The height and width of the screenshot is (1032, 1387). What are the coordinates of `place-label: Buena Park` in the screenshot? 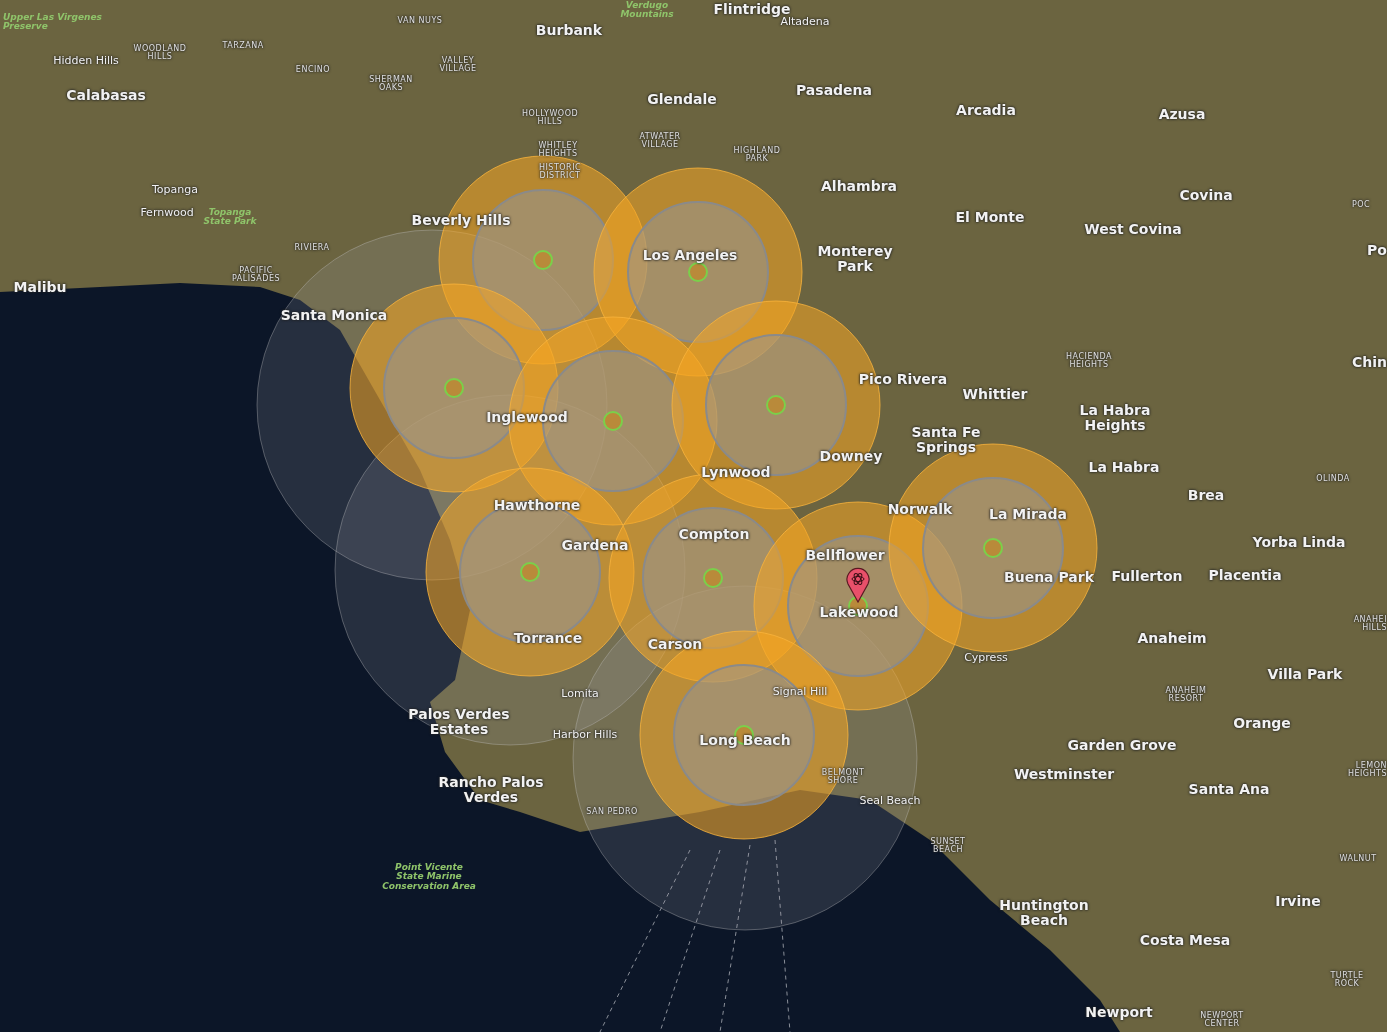 It's located at (1049, 577).